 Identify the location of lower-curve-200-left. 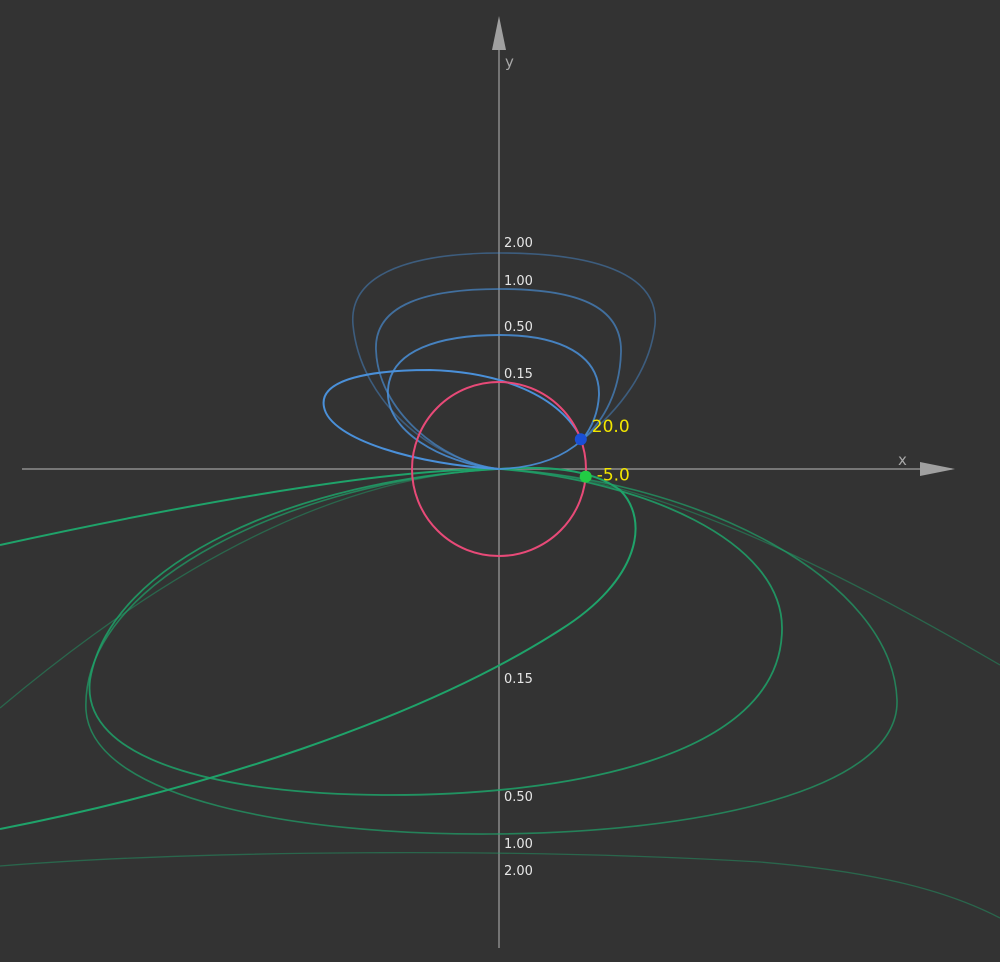
(250, 588).